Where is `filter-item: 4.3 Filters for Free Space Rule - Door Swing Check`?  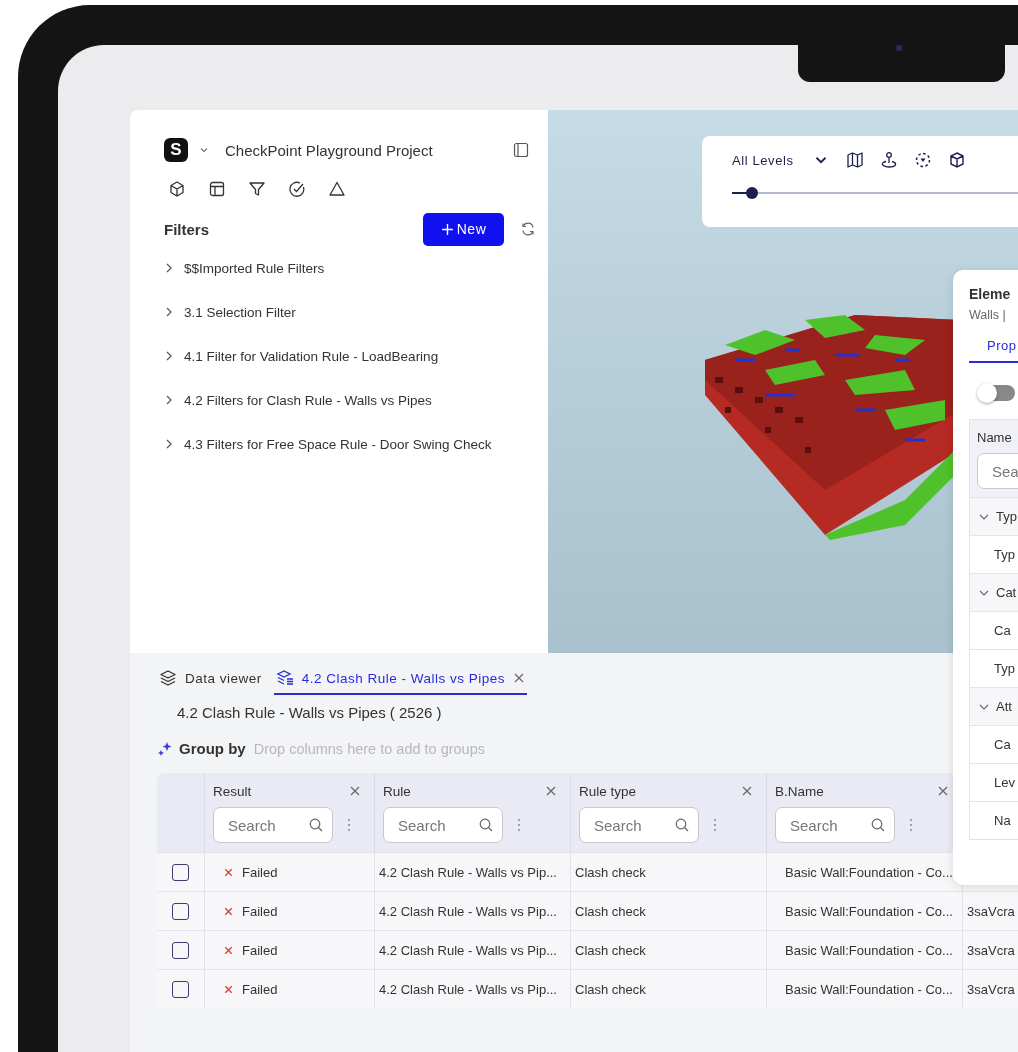
filter-item: 4.3 Filters for Free Space Rule - Door Swing Check is located at coordinates (355, 444).